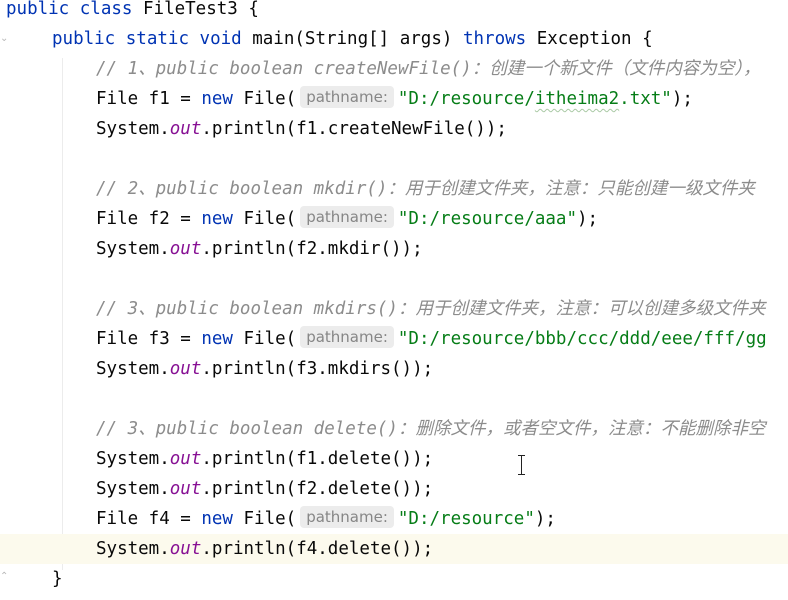  What do you see at coordinates (394, 12) in the screenshot?
I see `code-line: public class FileTest3 {` at bounding box center [394, 12].